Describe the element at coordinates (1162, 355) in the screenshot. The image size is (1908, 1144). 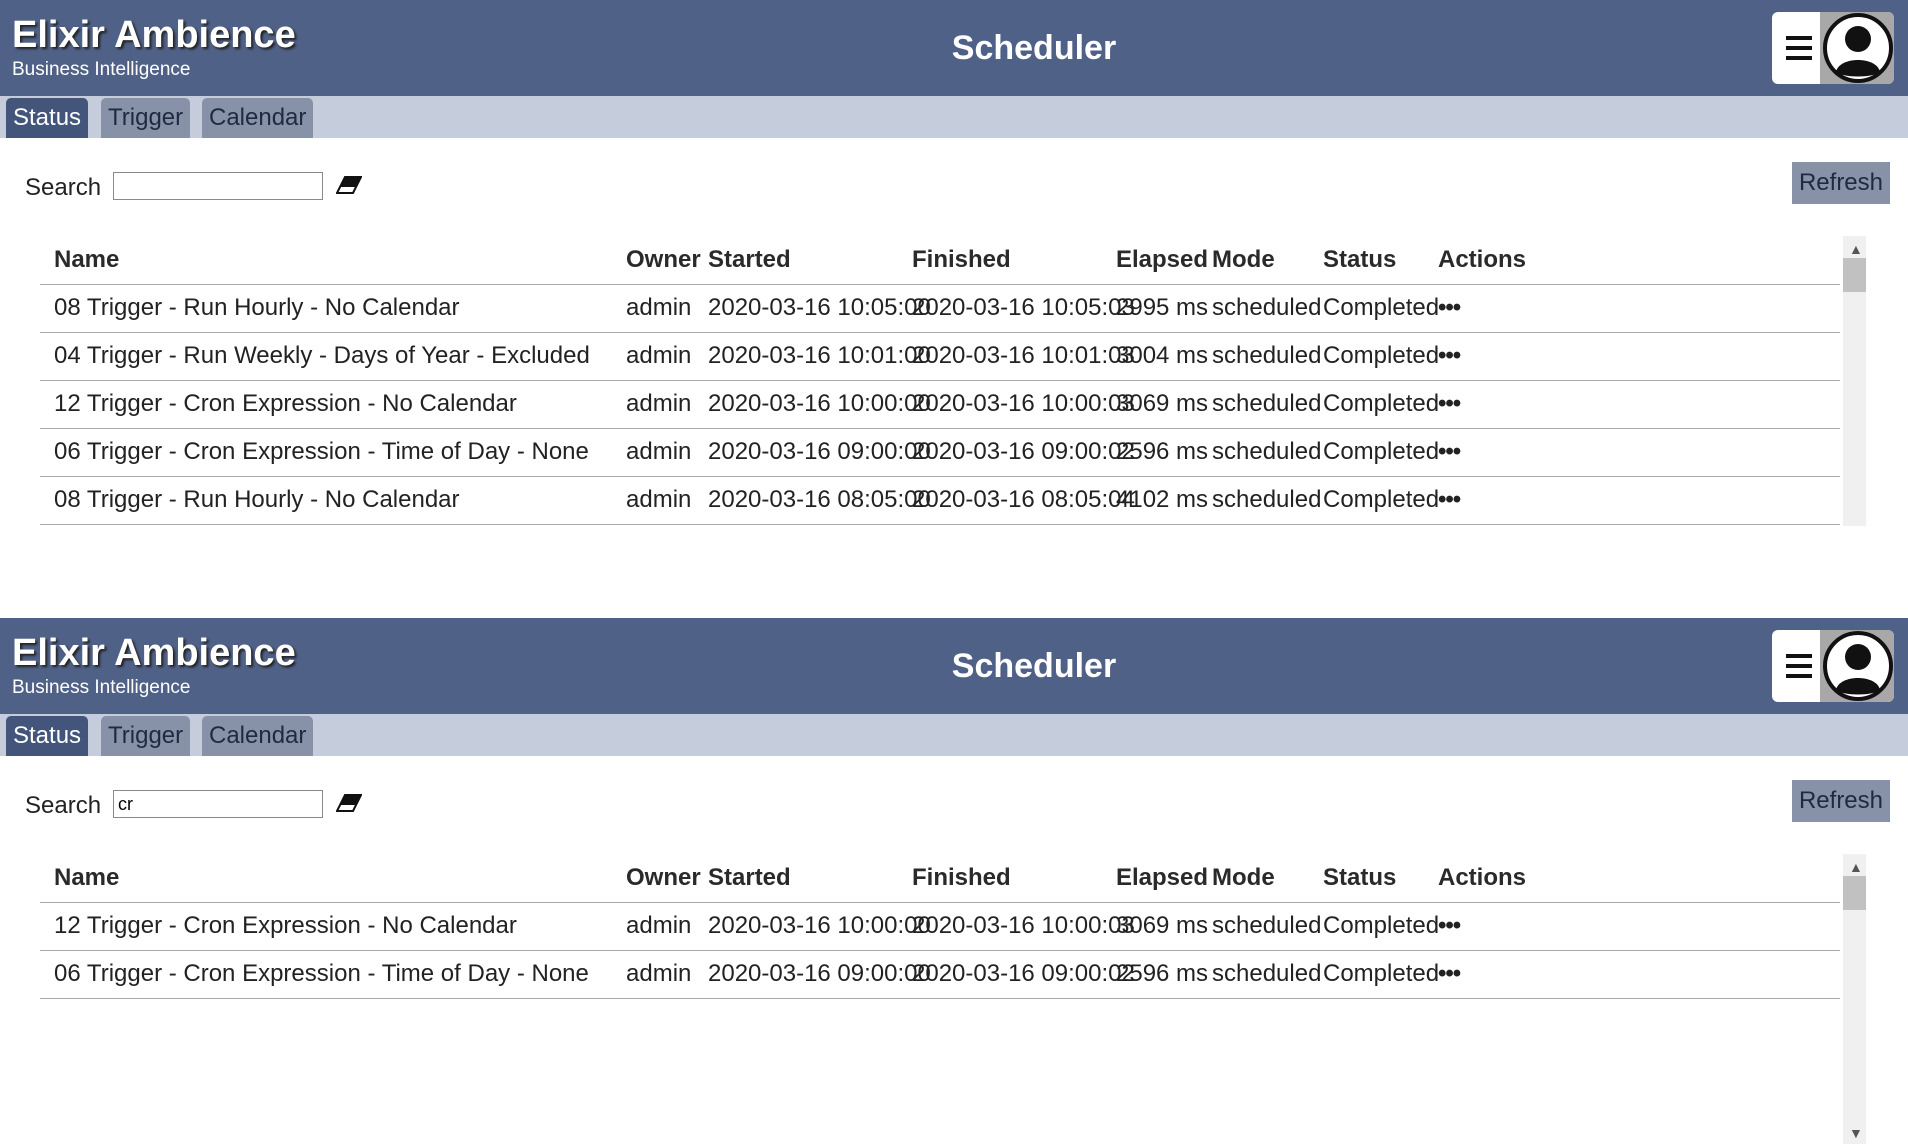
I see `cell-elapsed: 3004 ms` at that location.